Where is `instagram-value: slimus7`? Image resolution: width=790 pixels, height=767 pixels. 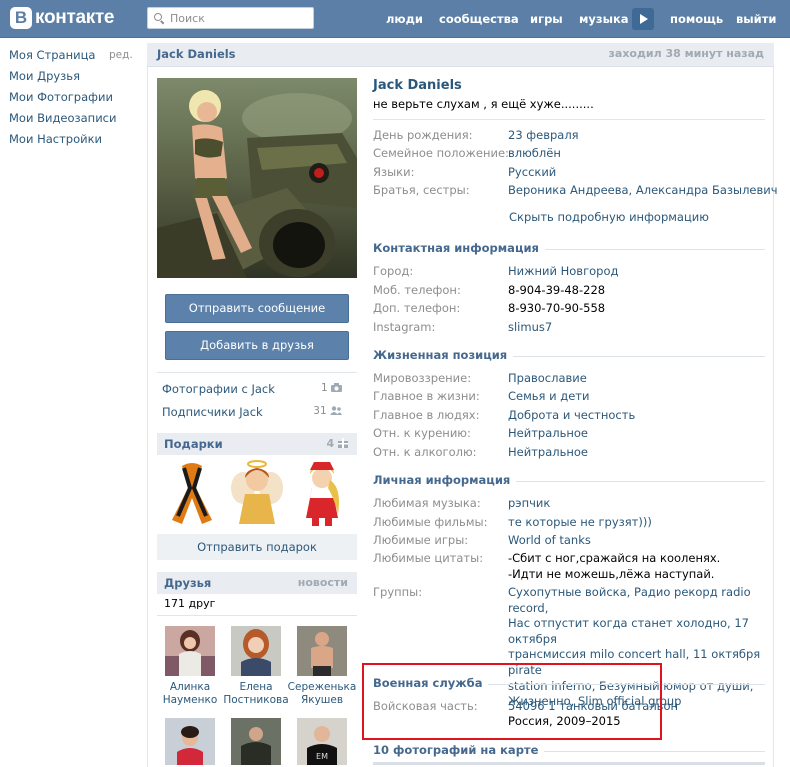 instagram-value: slimus7 is located at coordinates (530, 327).